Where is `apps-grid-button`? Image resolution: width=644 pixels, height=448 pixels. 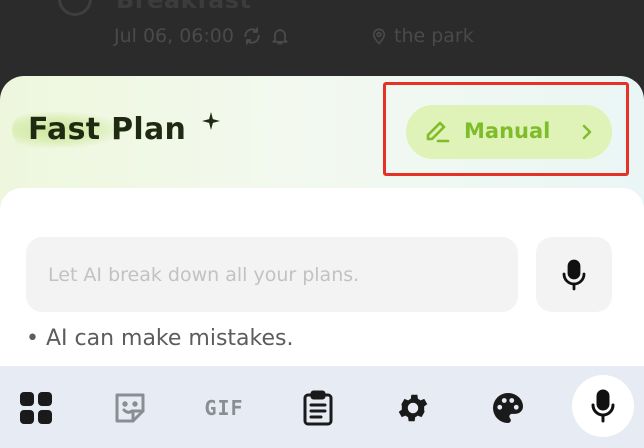 apps-grid-button is located at coordinates (36, 408).